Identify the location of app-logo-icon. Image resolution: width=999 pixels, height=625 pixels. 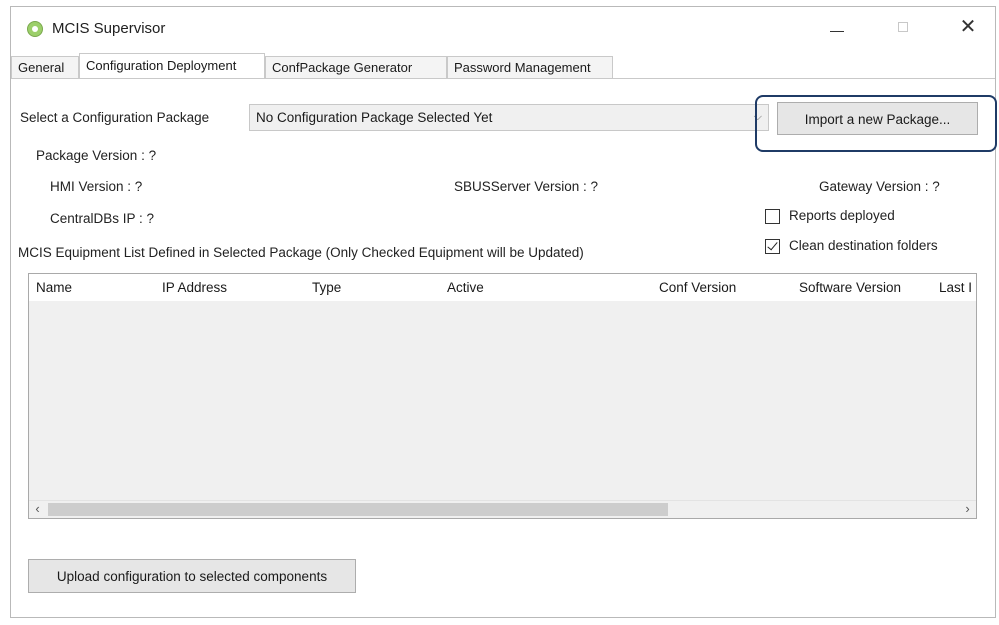
(35, 29).